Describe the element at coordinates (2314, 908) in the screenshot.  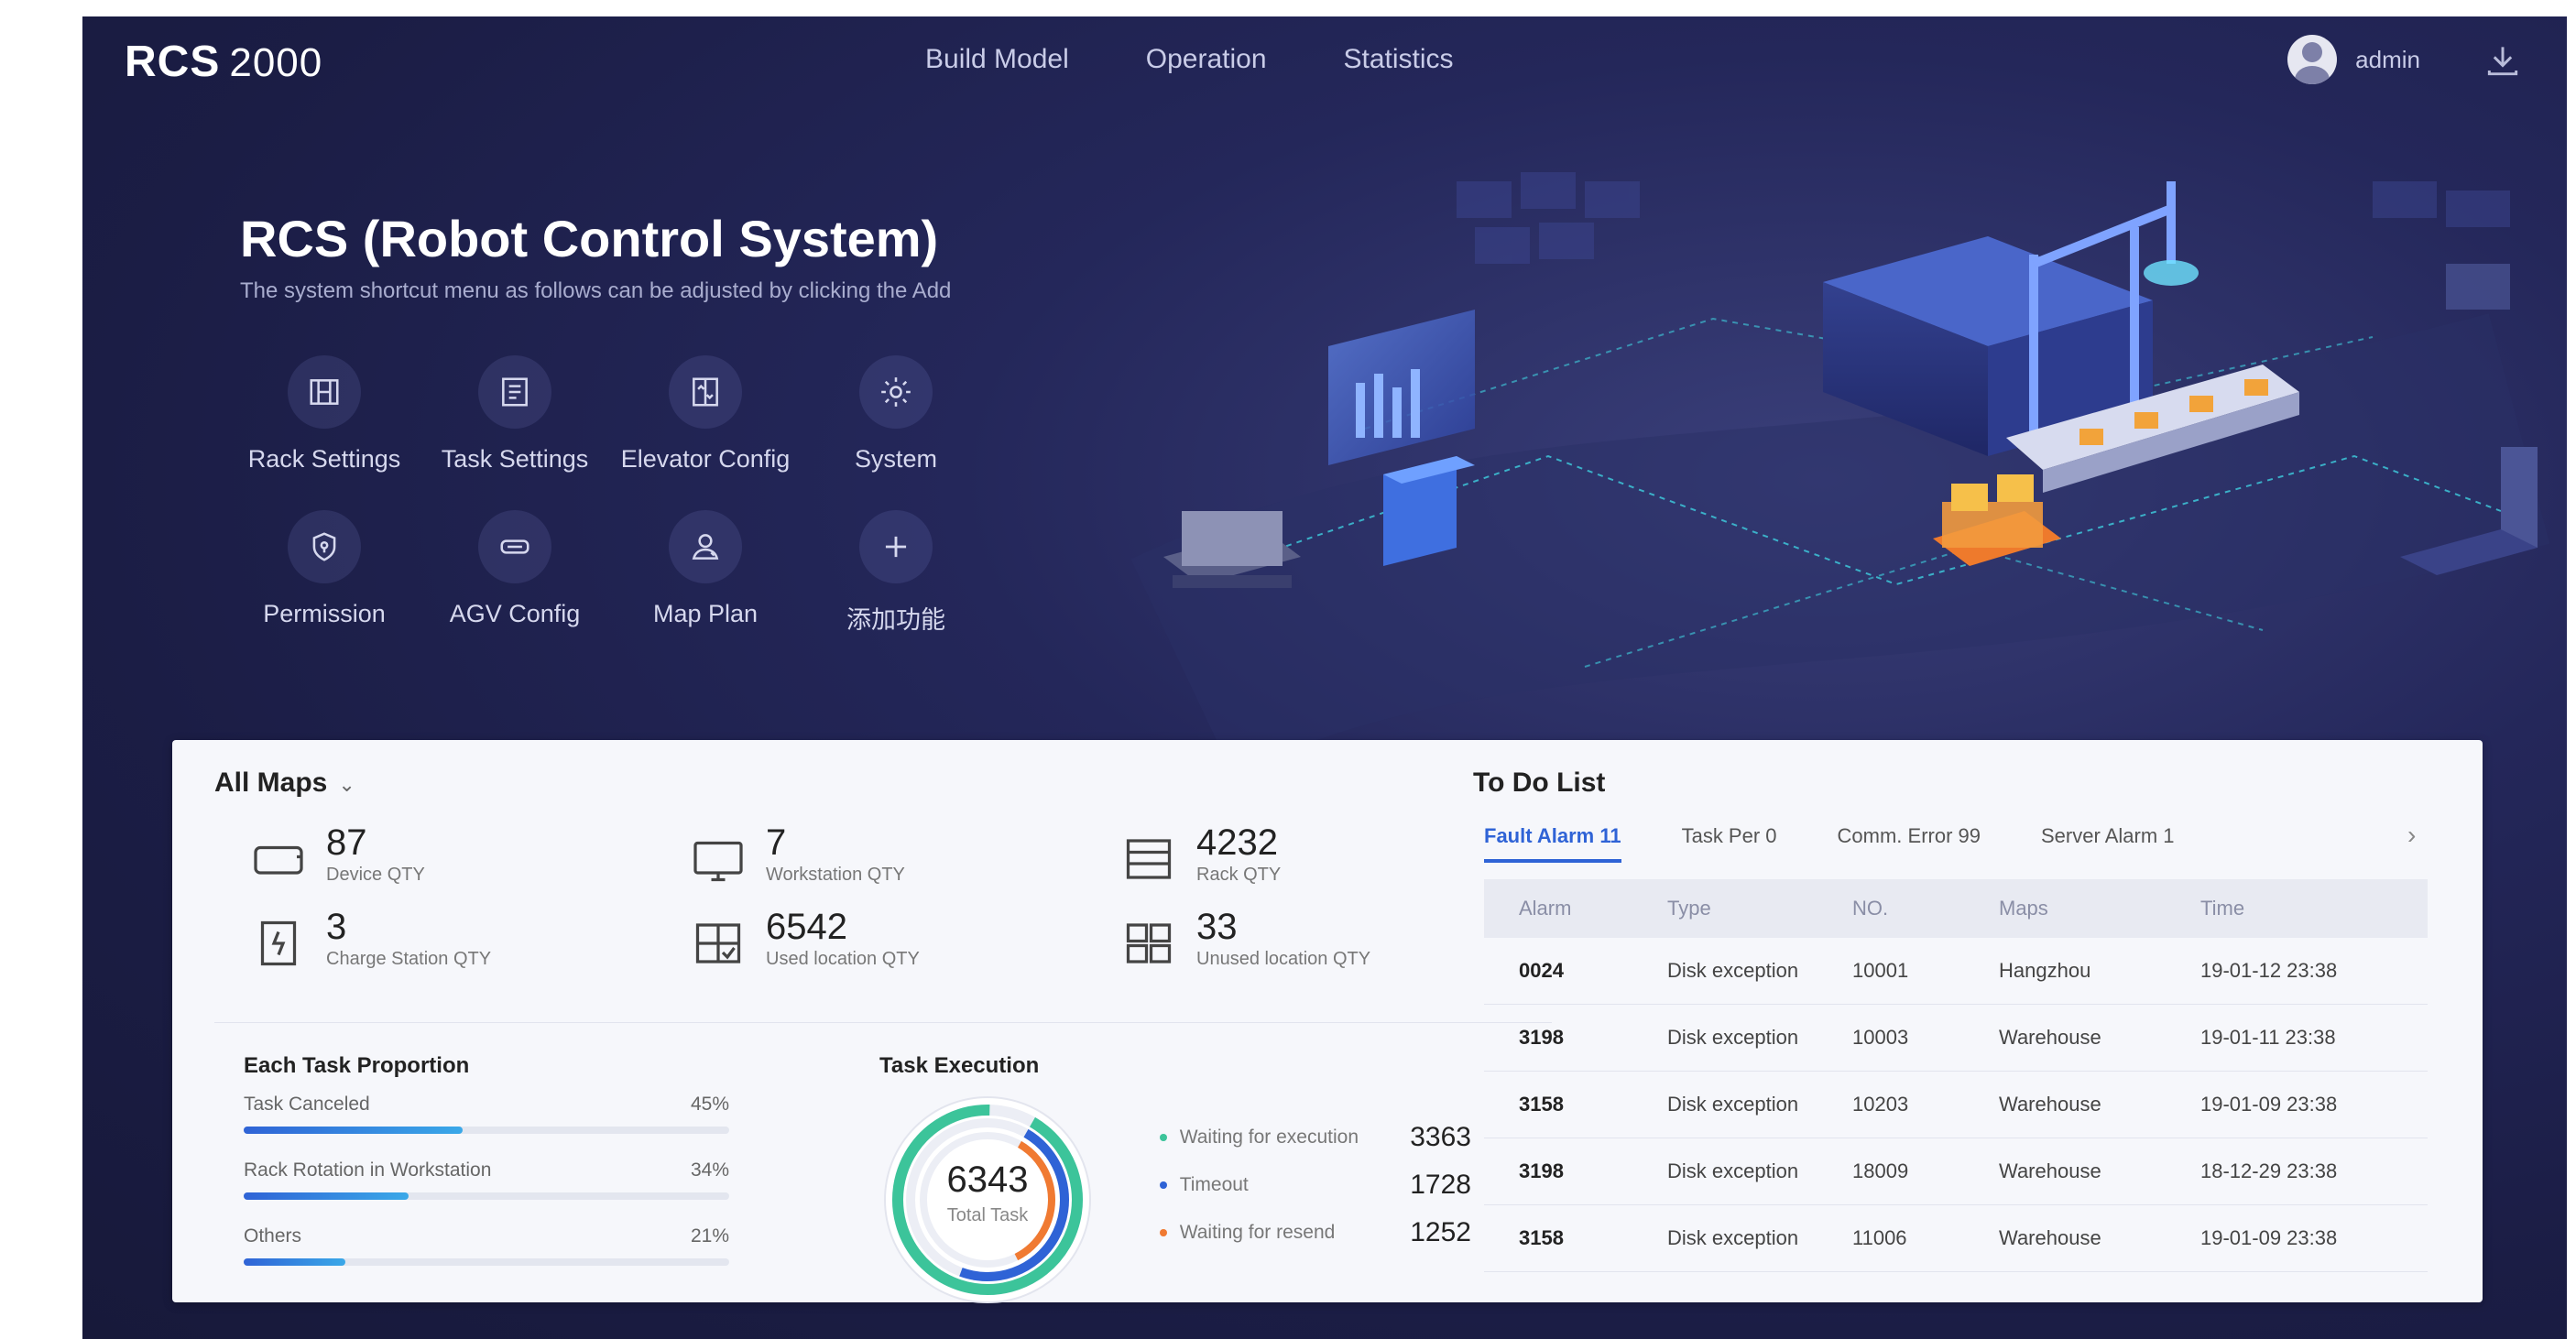
I see `column-header: Time` at that location.